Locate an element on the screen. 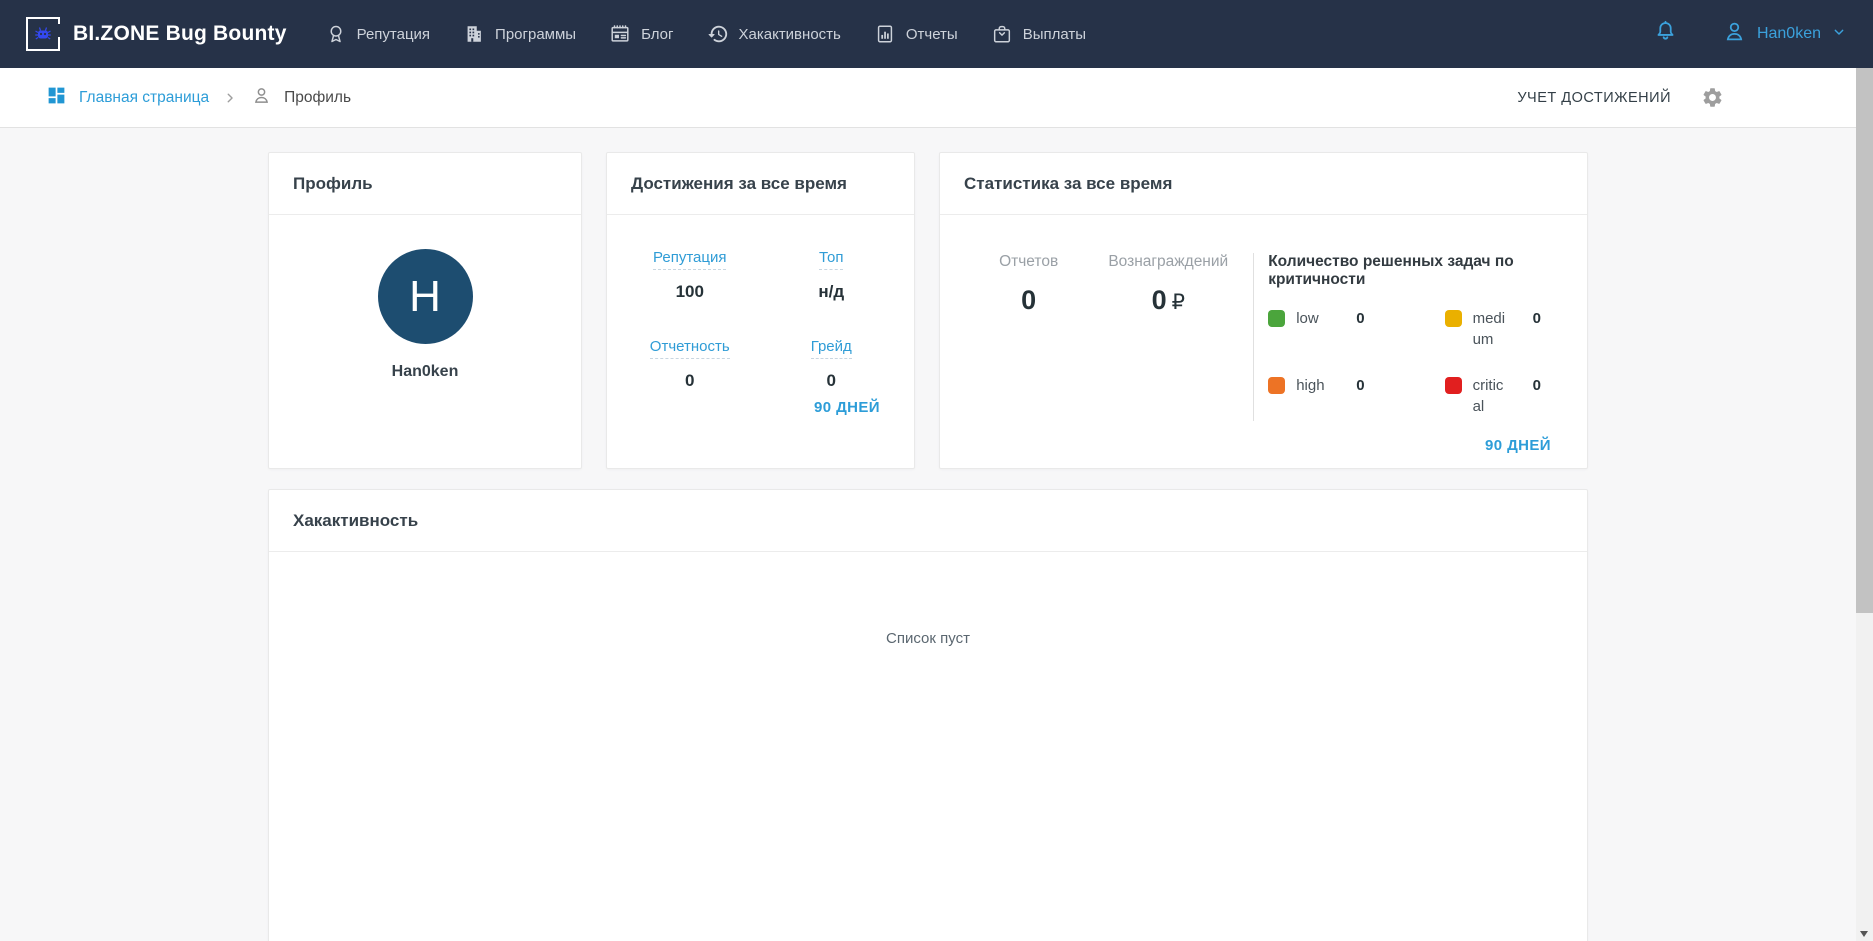  metric-value: 100 is located at coordinates (689, 291).